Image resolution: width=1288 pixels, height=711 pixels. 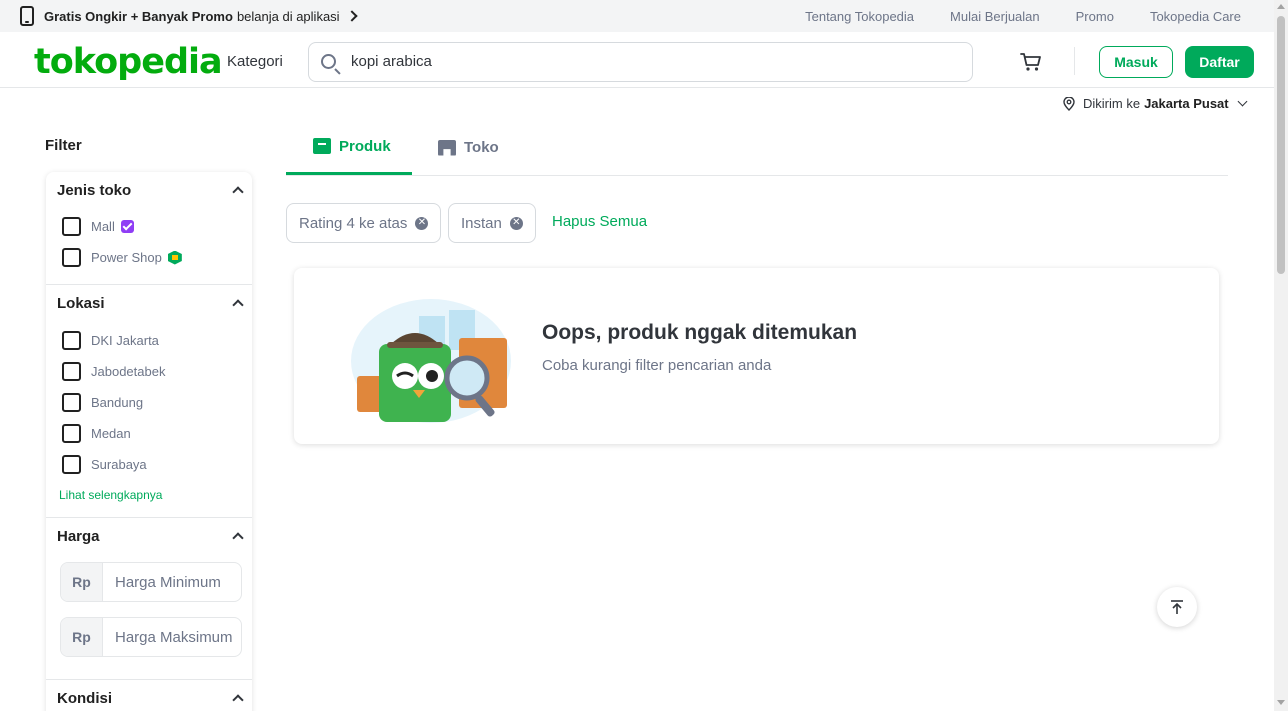 I want to click on max-price-placeholder: Harga Maksimum, so click(x=174, y=637).